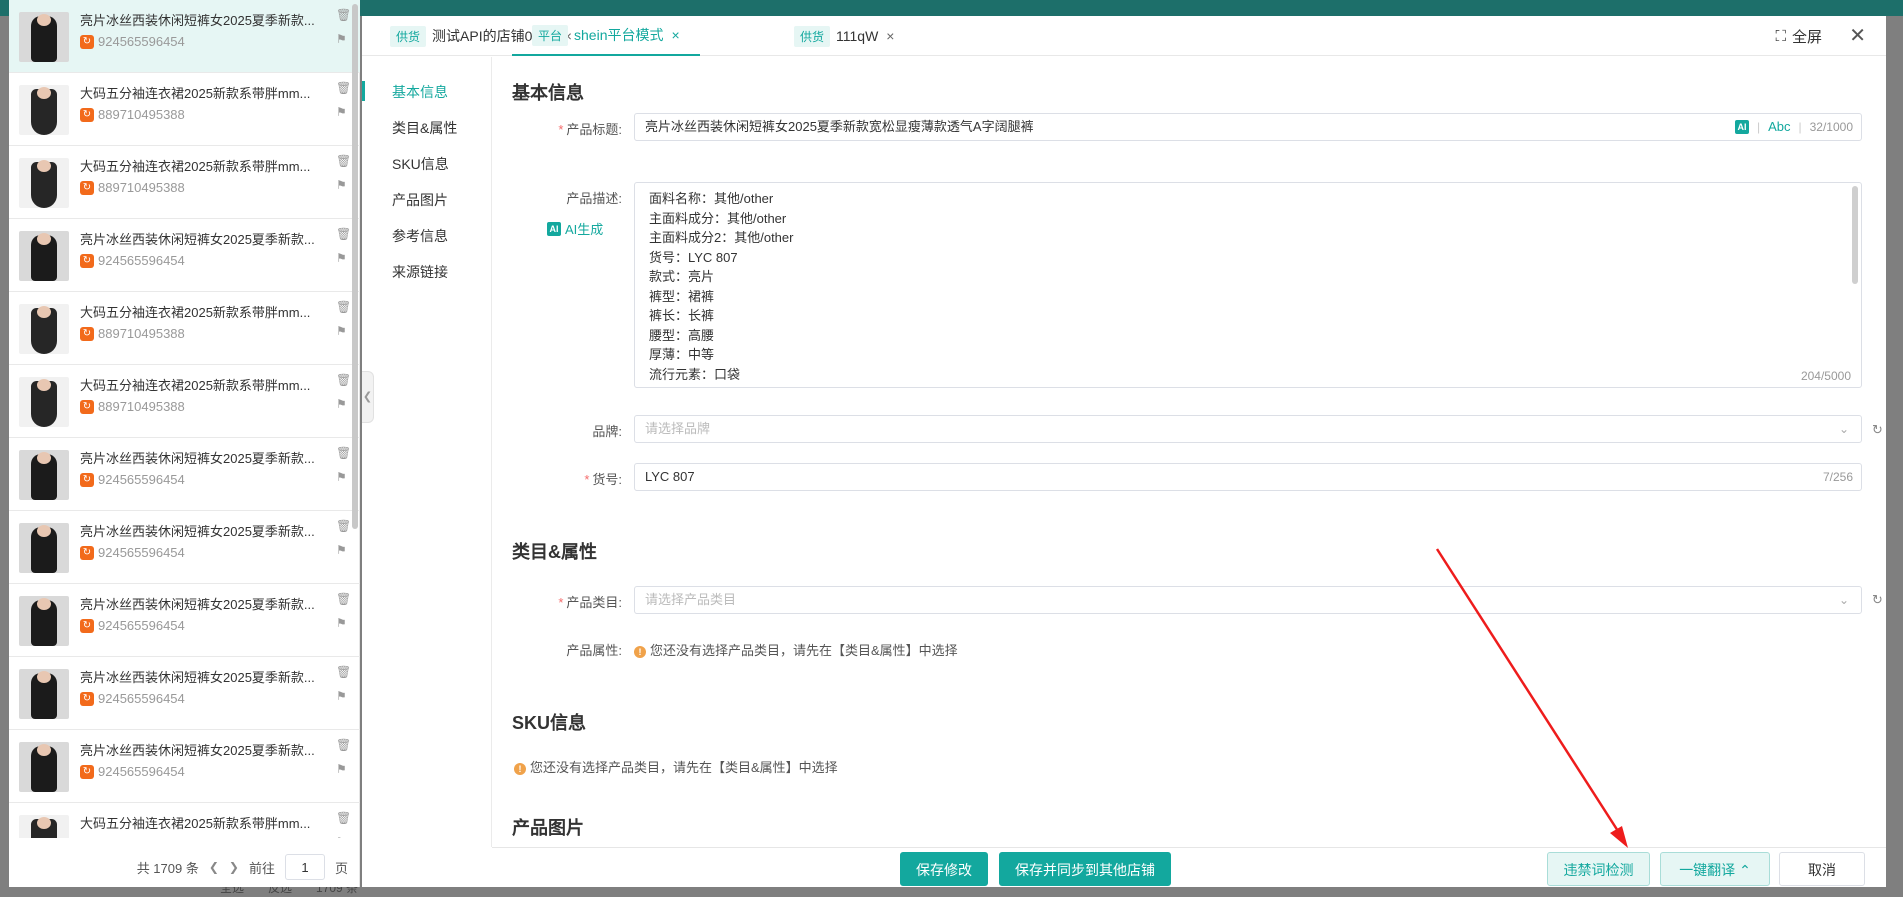  Describe the element at coordinates (550, 35) in the screenshot. I see `tab-tag: 平台` at that location.